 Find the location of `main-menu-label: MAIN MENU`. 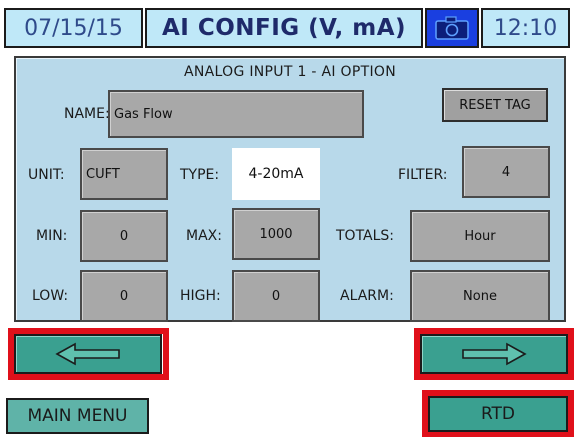

main-menu-label: MAIN MENU is located at coordinates (77, 416).